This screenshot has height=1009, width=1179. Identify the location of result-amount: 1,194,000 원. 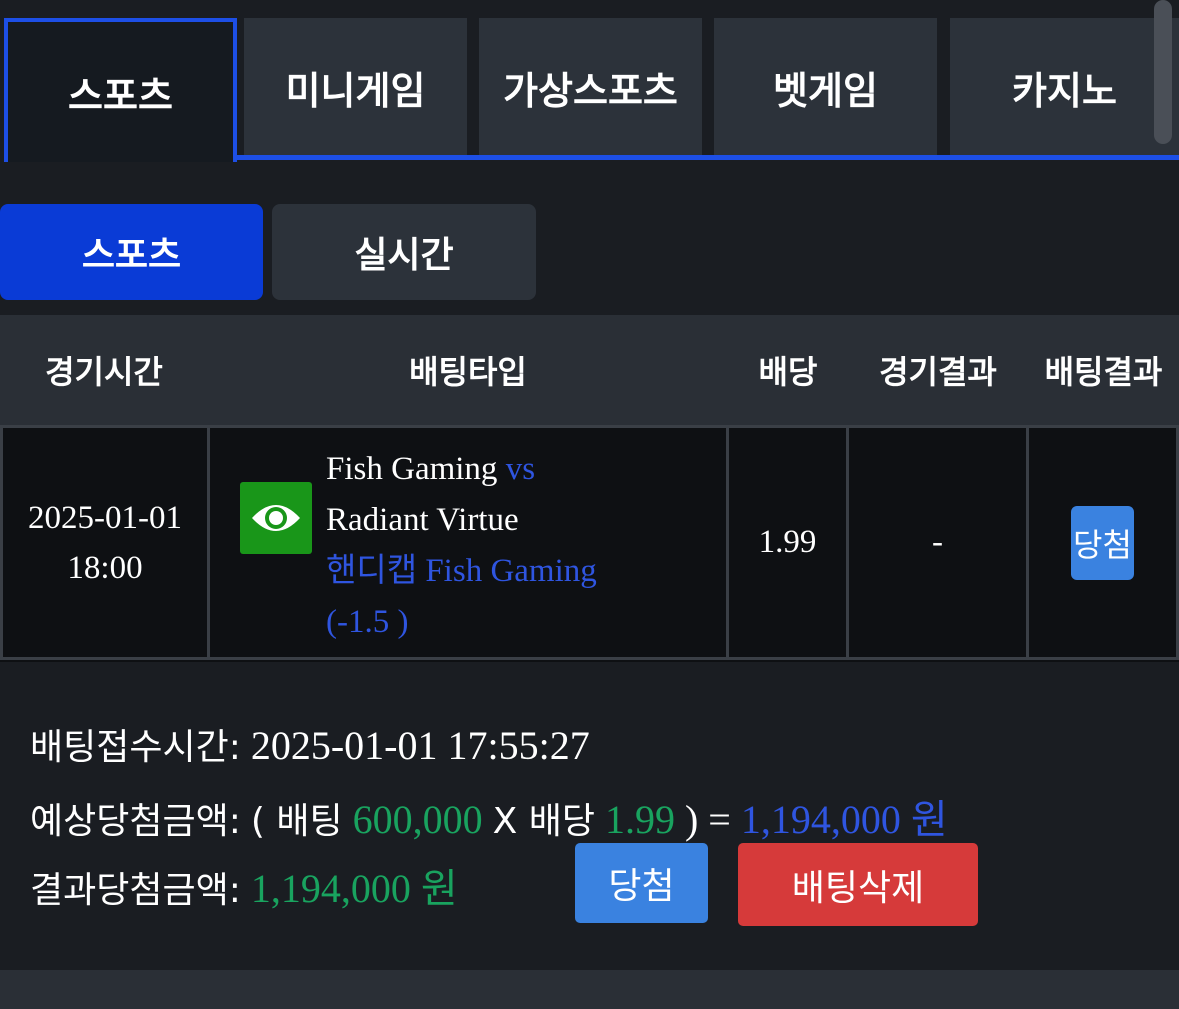
(354, 888).